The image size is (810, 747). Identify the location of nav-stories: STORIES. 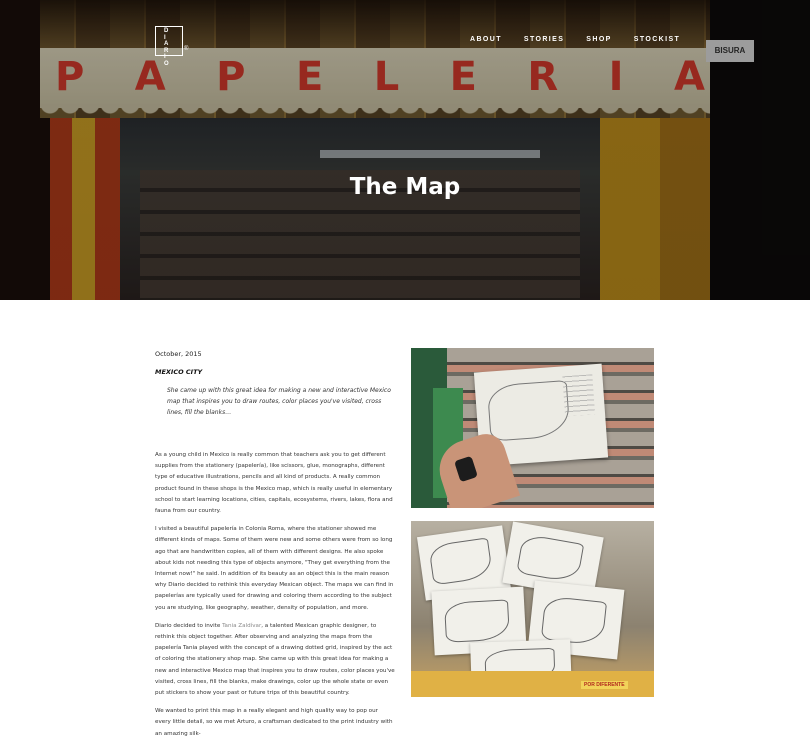
(544, 39).